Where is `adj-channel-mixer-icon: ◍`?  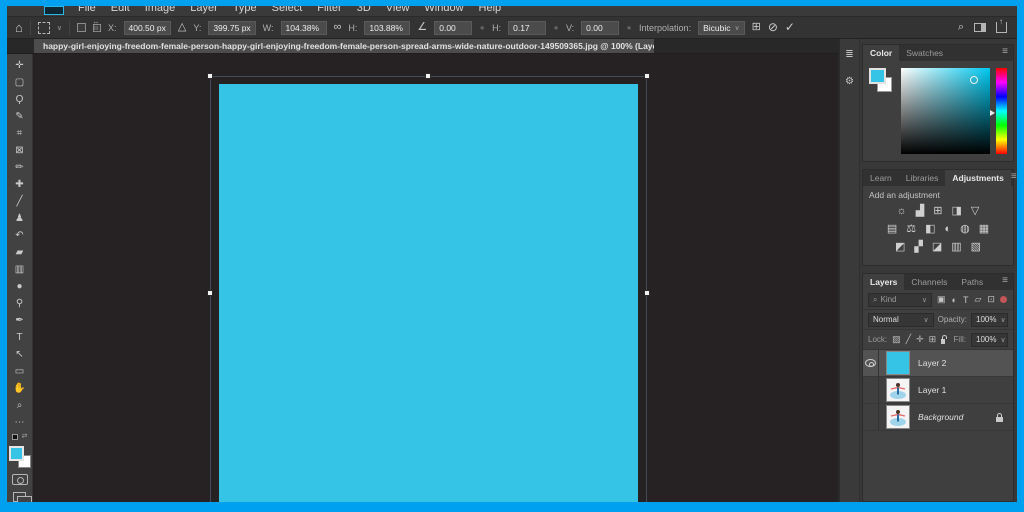 adj-channel-mixer-icon: ◍ is located at coordinates (965, 229).